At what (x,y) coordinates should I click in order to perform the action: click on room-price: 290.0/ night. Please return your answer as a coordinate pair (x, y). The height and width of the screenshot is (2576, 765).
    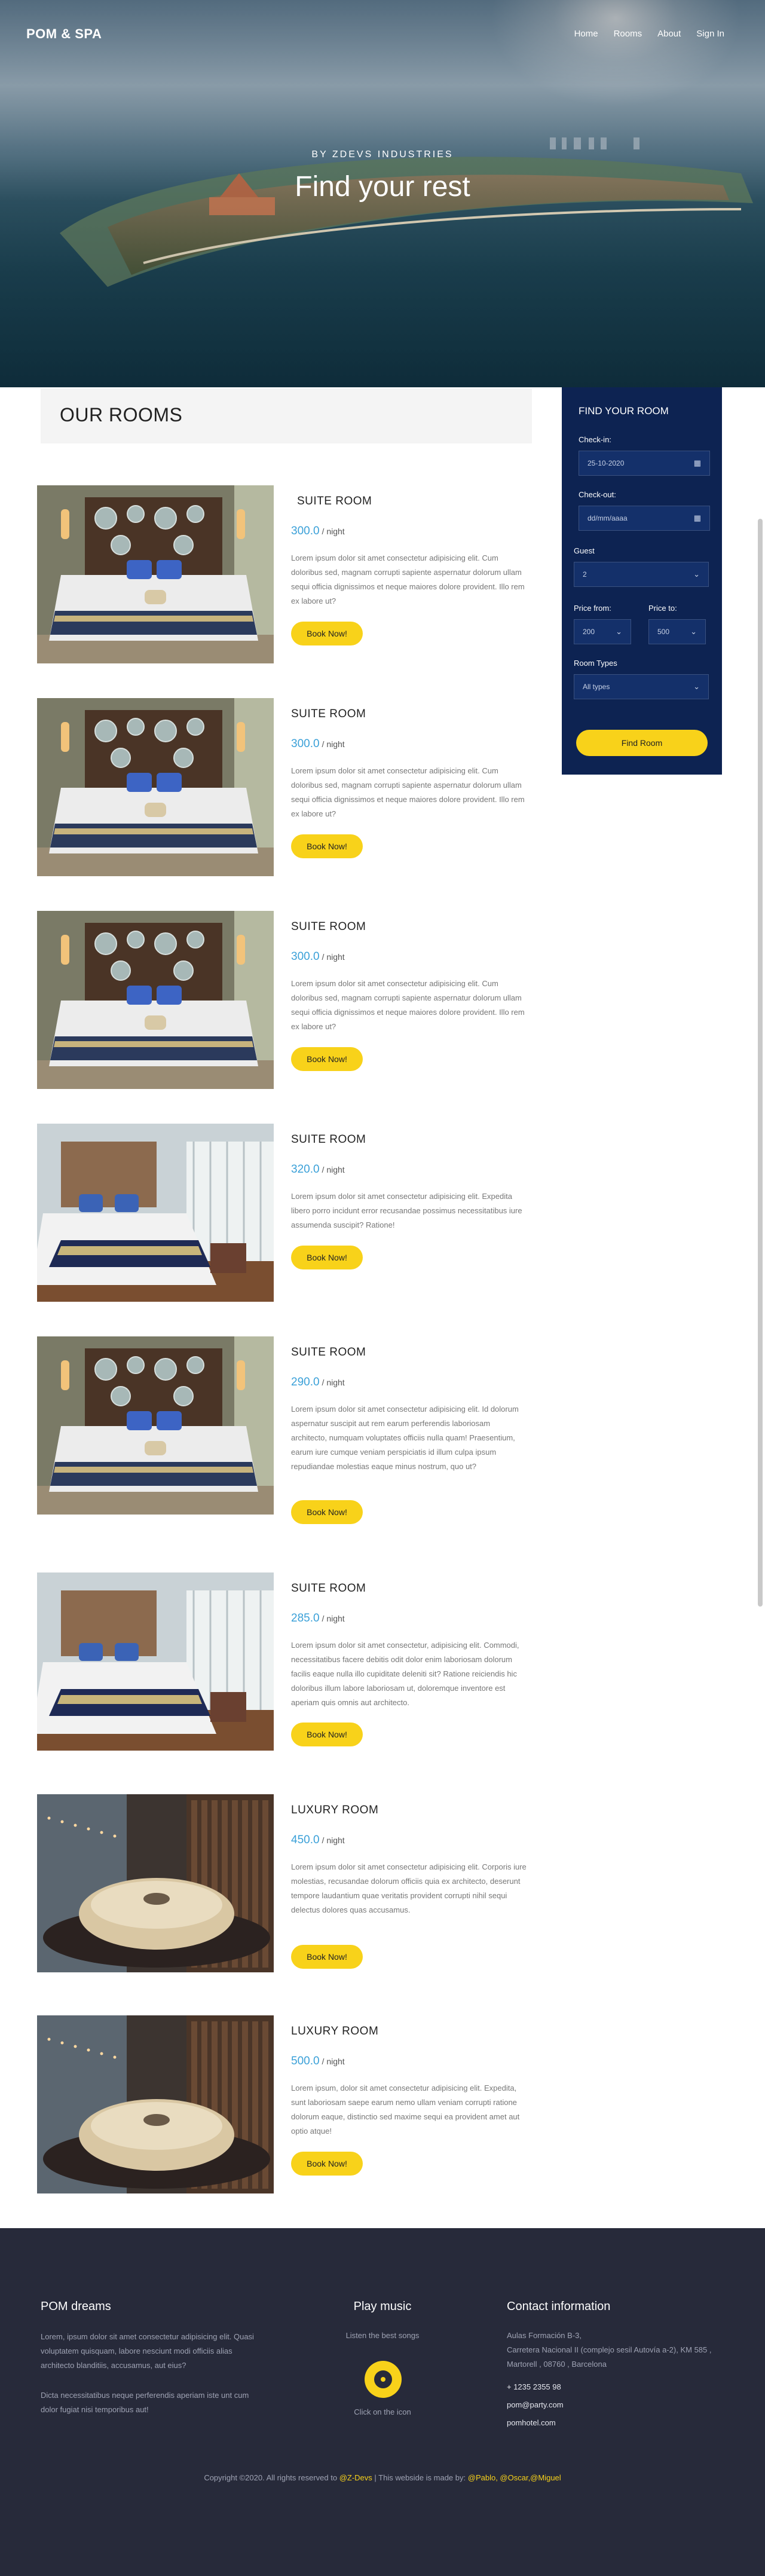
    Looking at the image, I should click on (318, 1382).